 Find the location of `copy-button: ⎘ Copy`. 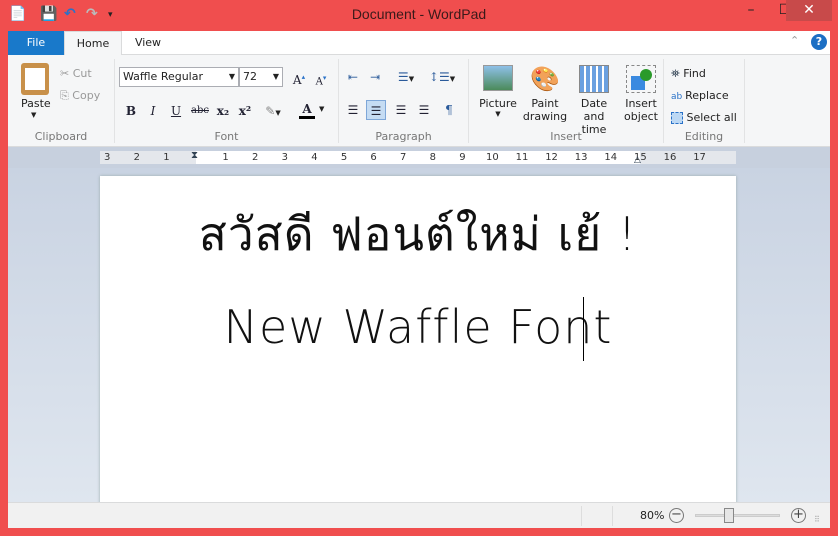

copy-button: ⎘ Copy is located at coordinates (80, 96).